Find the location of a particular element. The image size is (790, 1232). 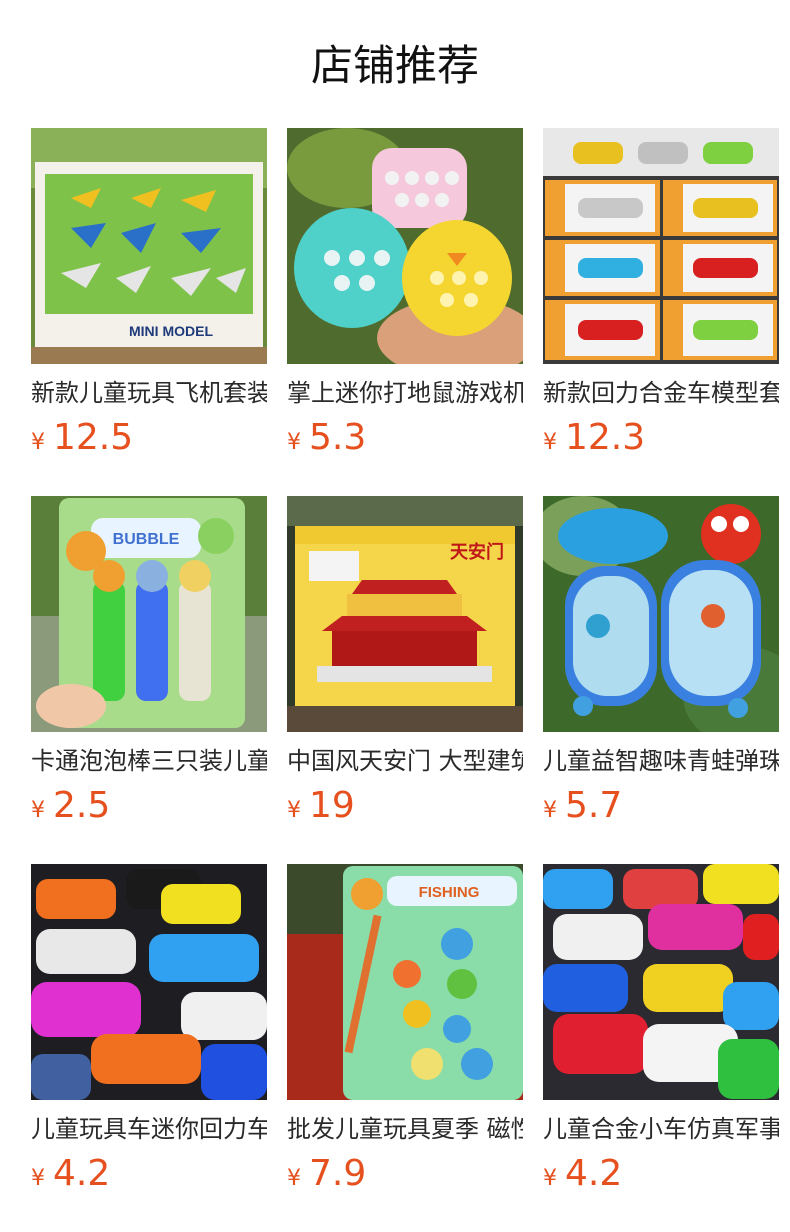

product-title: 儿童益智趣味青蛙弹珠 is located at coordinates (661, 761).